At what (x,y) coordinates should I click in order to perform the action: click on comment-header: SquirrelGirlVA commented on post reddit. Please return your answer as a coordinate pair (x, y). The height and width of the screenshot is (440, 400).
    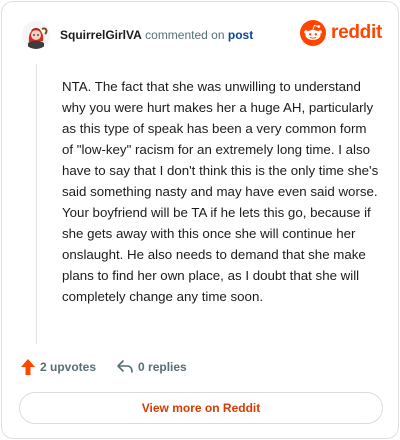
    Looking at the image, I should click on (202, 35).